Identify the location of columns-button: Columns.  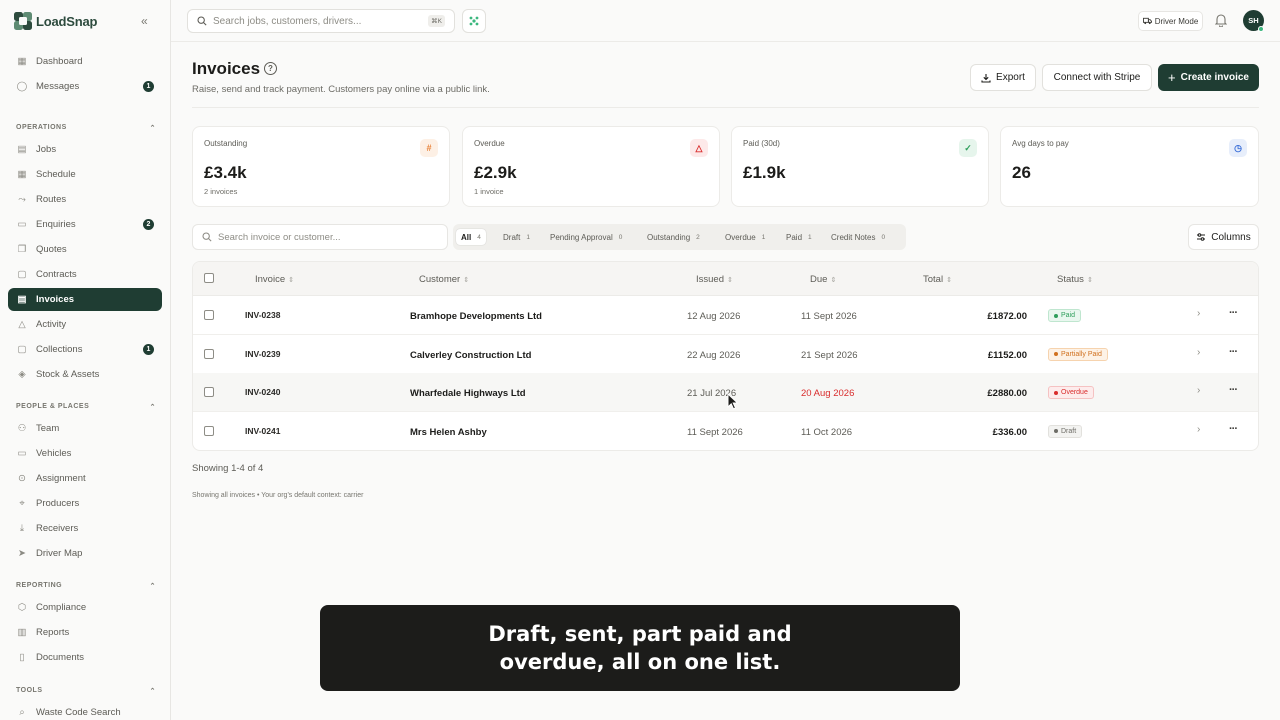
(1223, 237).